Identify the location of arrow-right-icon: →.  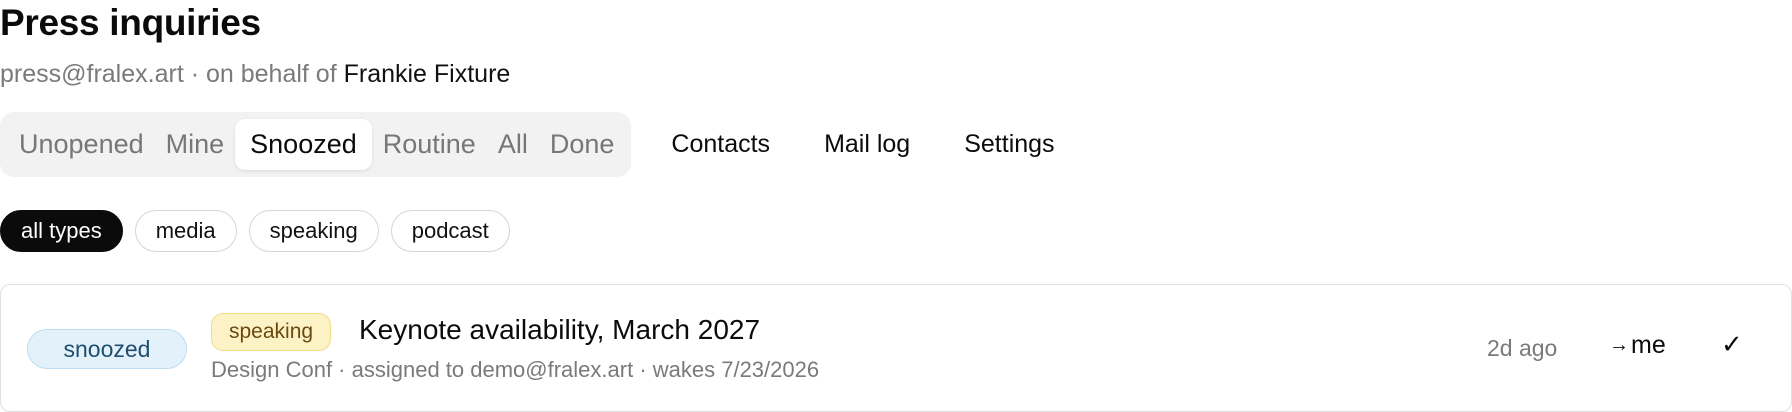
(1619, 345).